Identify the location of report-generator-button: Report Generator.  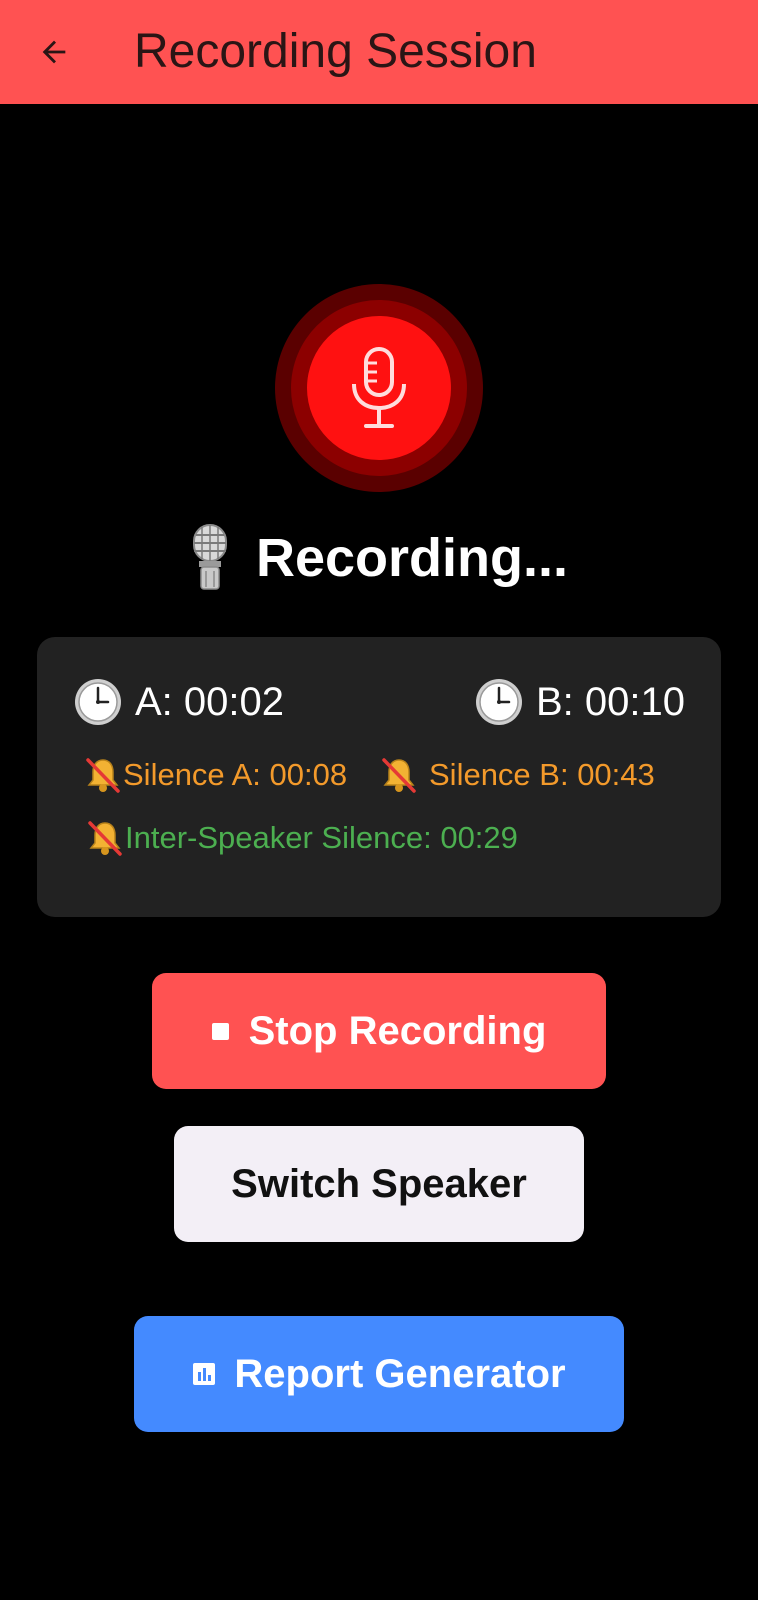
(379, 1374).